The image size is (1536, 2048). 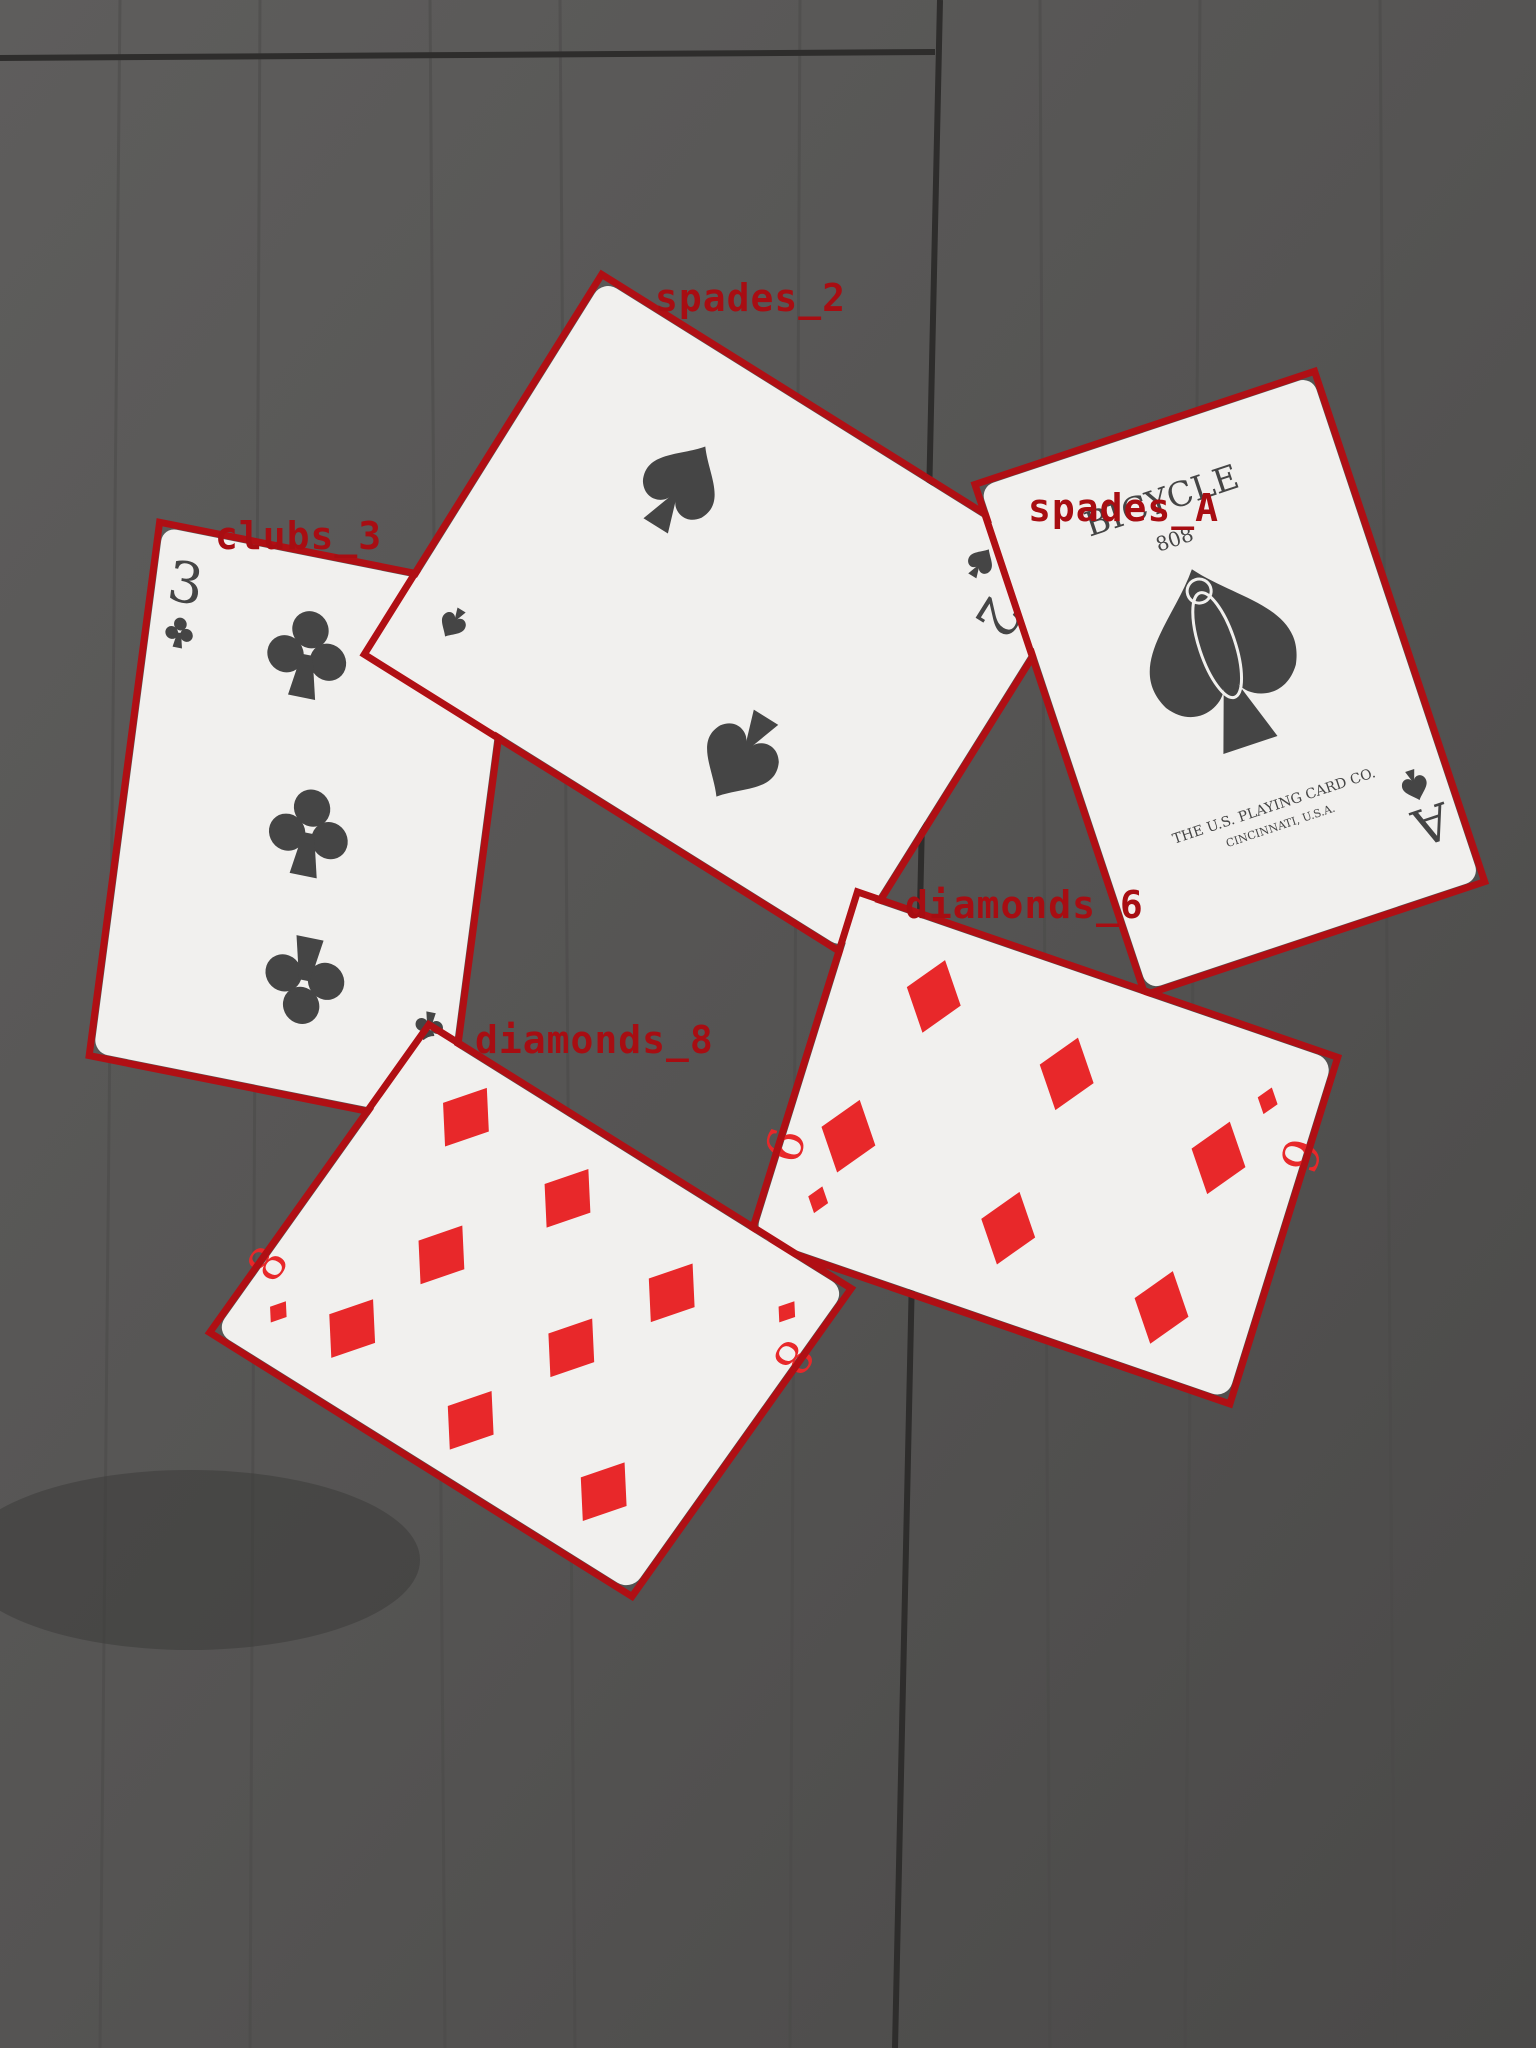 What do you see at coordinates (1123, 508) in the screenshot?
I see `detection-label-spades-a: spades_A` at bounding box center [1123, 508].